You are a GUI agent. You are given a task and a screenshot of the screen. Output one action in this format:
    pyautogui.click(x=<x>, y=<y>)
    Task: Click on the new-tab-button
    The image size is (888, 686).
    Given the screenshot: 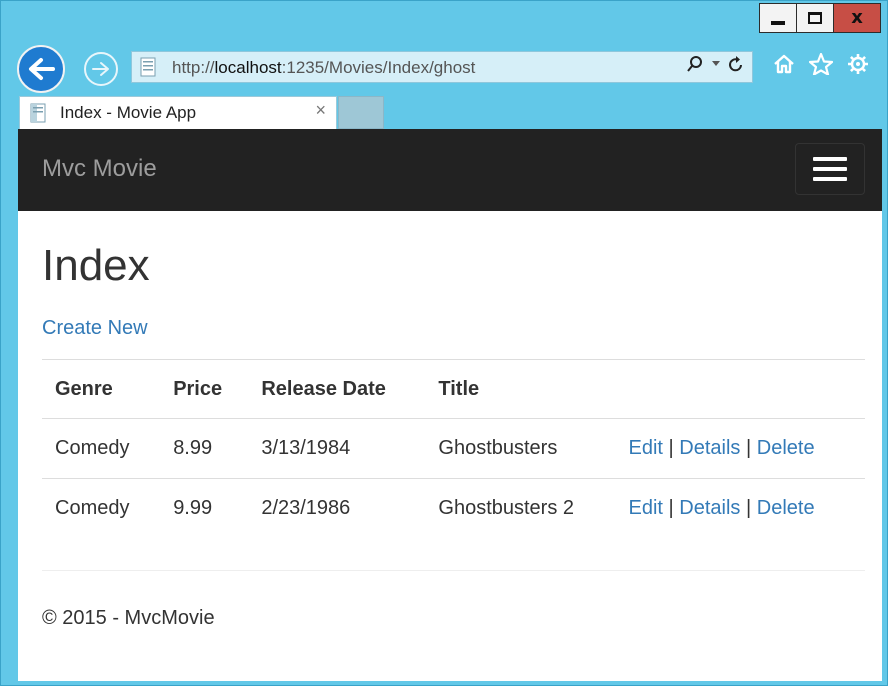 What is the action you would take?
    pyautogui.click(x=361, y=112)
    